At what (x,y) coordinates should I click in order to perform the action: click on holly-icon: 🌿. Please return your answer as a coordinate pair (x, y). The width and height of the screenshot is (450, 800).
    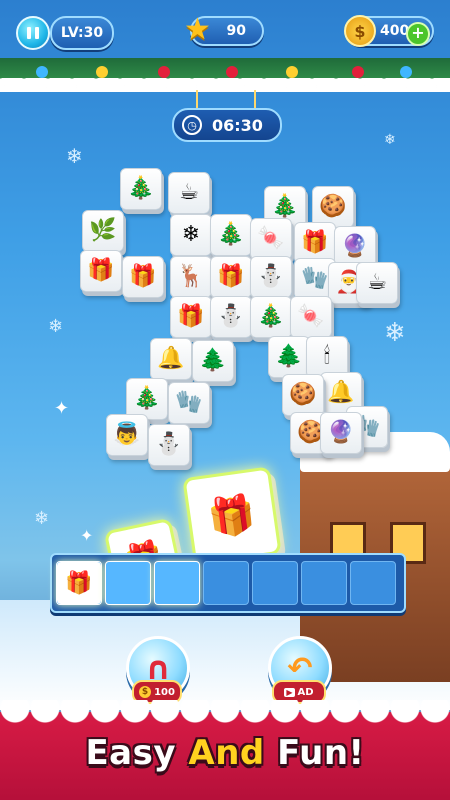
    Looking at the image, I should click on (103, 230).